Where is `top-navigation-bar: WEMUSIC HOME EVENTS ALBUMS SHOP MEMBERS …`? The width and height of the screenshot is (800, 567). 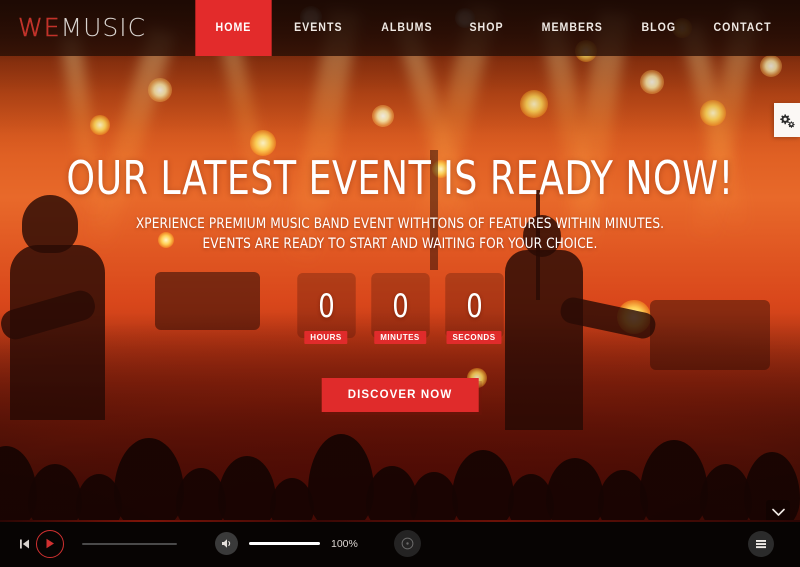
top-navigation-bar: WEMUSIC HOME EVENTS ALBUMS SHOP MEMBERS … is located at coordinates (400, 28).